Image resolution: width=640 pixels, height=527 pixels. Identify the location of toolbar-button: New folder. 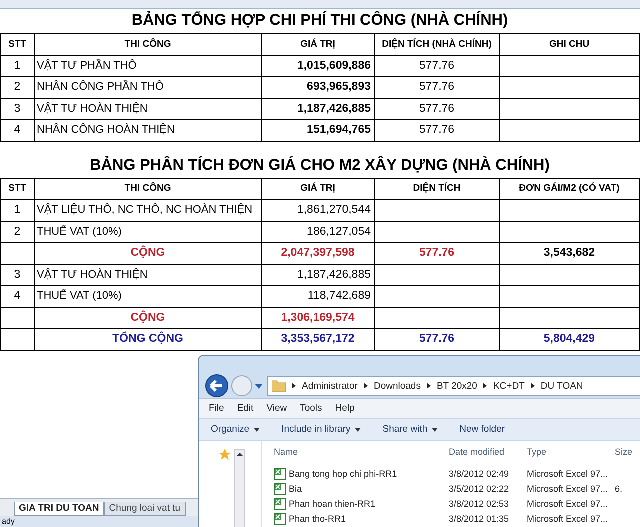
(483, 429).